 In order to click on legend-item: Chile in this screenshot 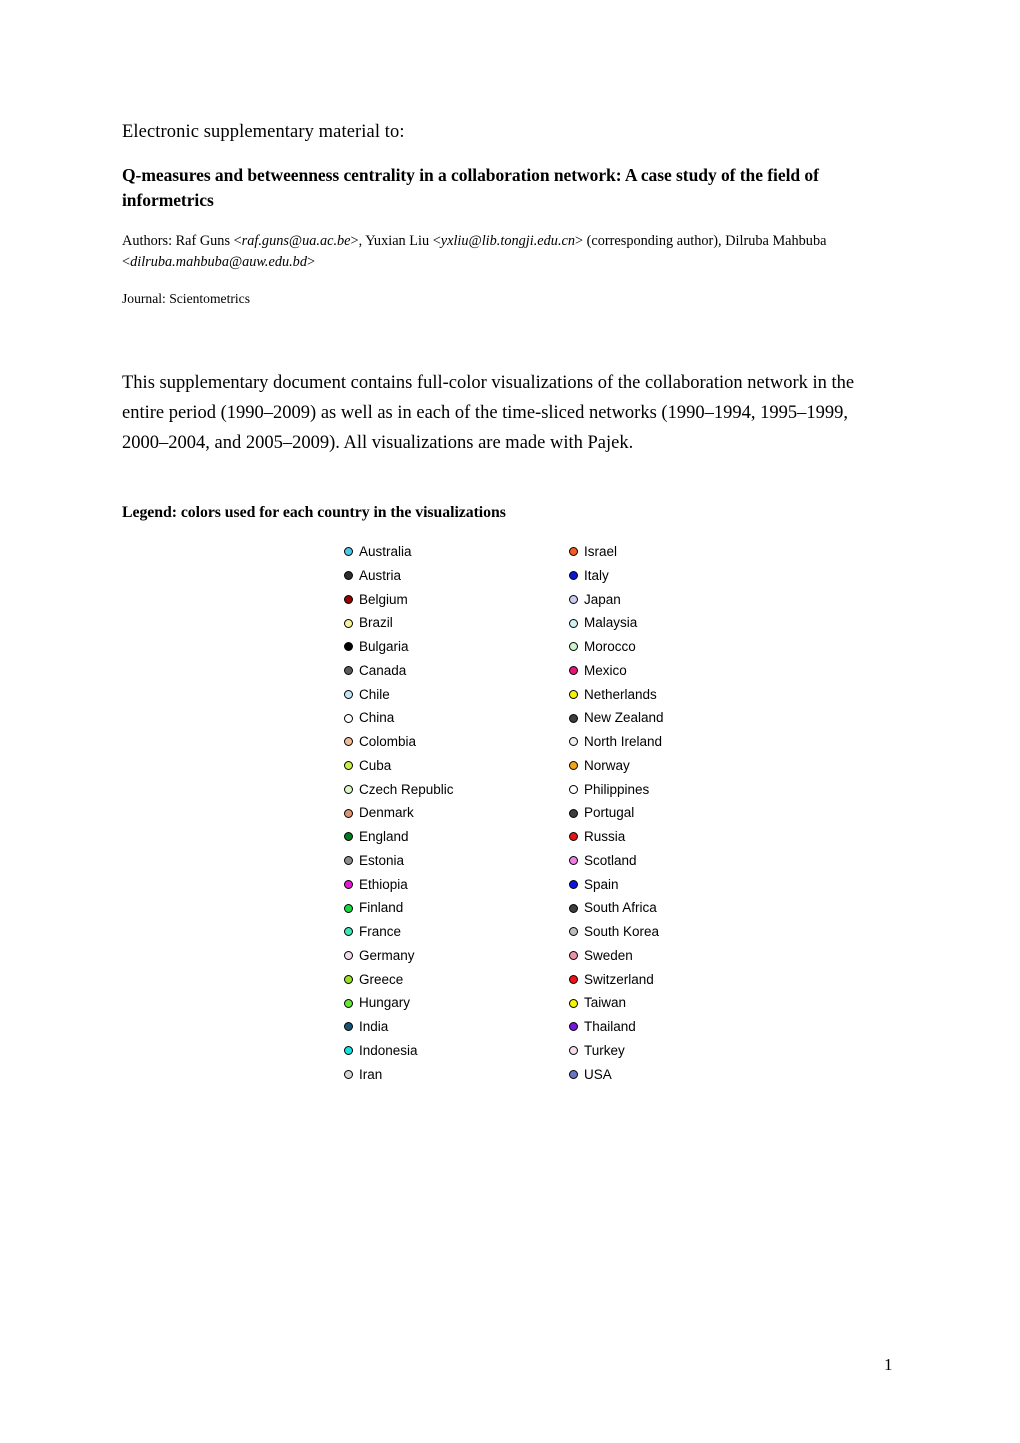, I will do `click(399, 695)`.